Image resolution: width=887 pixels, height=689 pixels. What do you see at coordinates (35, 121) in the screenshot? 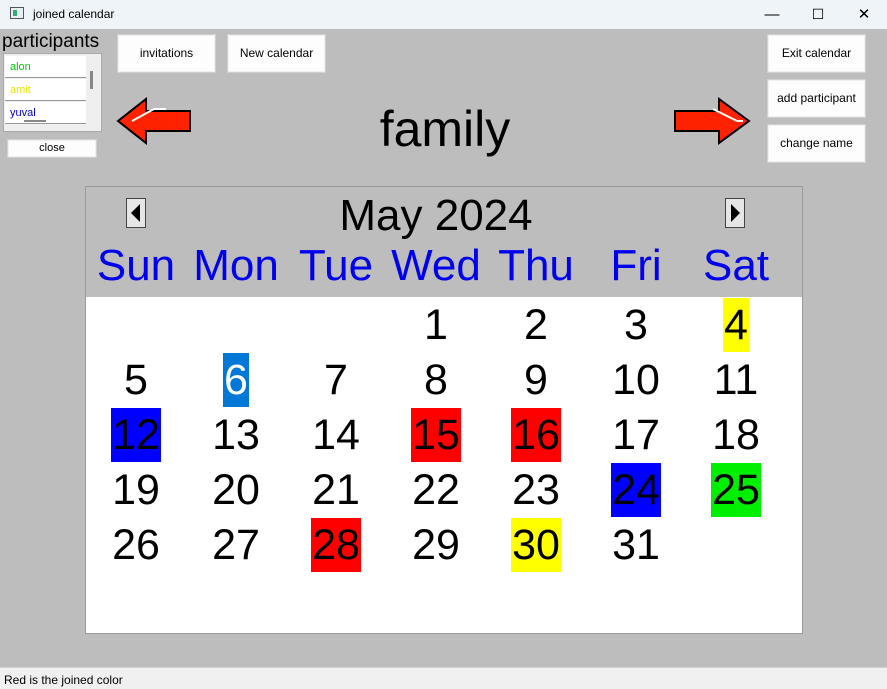
I see `list-horizontal-scrollbar` at bounding box center [35, 121].